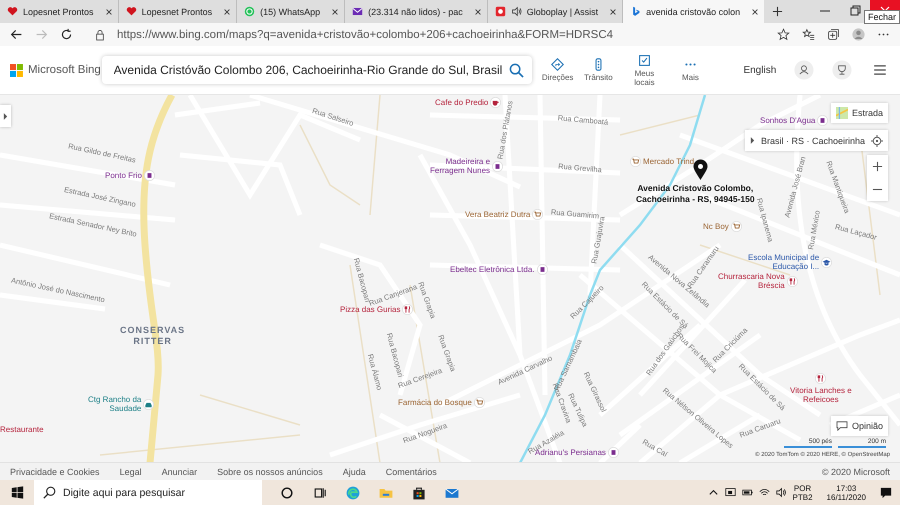  What do you see at coordinates (563, 11) in the screenshot?
I see `tab-title: Globoplay | Assist` at bounding box center [563, 11].